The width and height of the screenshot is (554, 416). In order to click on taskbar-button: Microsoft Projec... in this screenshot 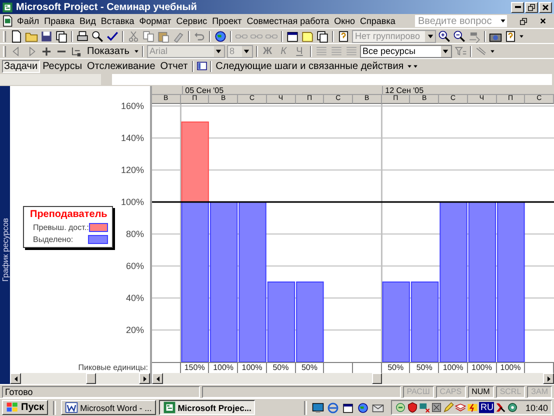, I will do `click(207, 407)`.